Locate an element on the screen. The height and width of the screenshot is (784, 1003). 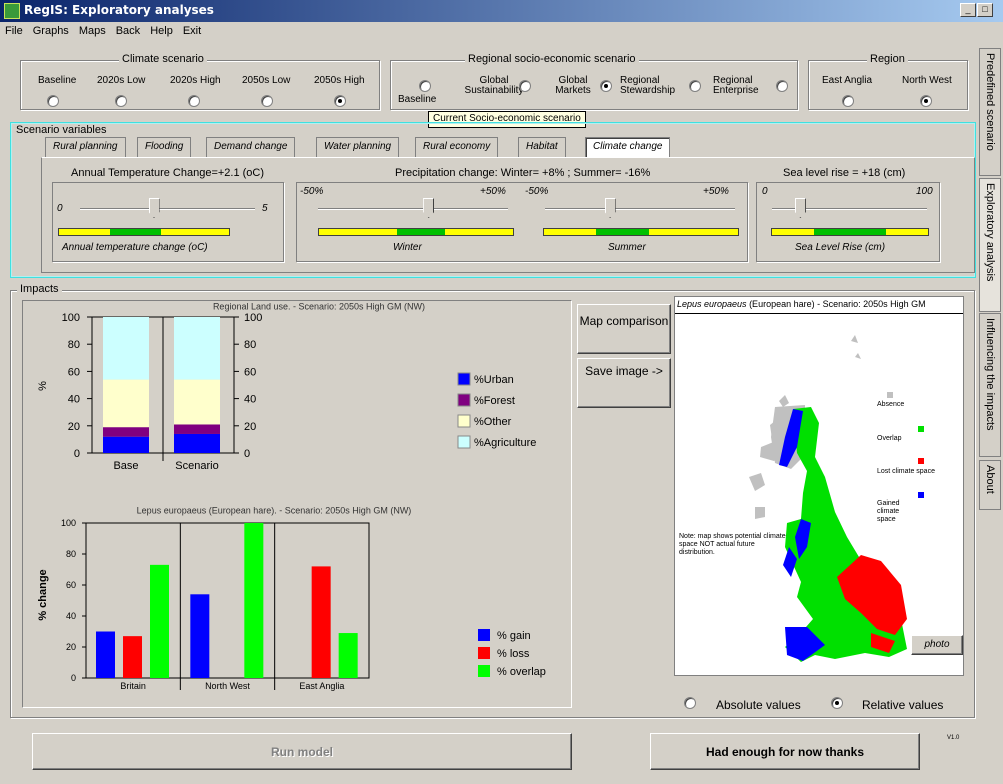
save-image-button: Save image -> is located at coordinates (624, 383).